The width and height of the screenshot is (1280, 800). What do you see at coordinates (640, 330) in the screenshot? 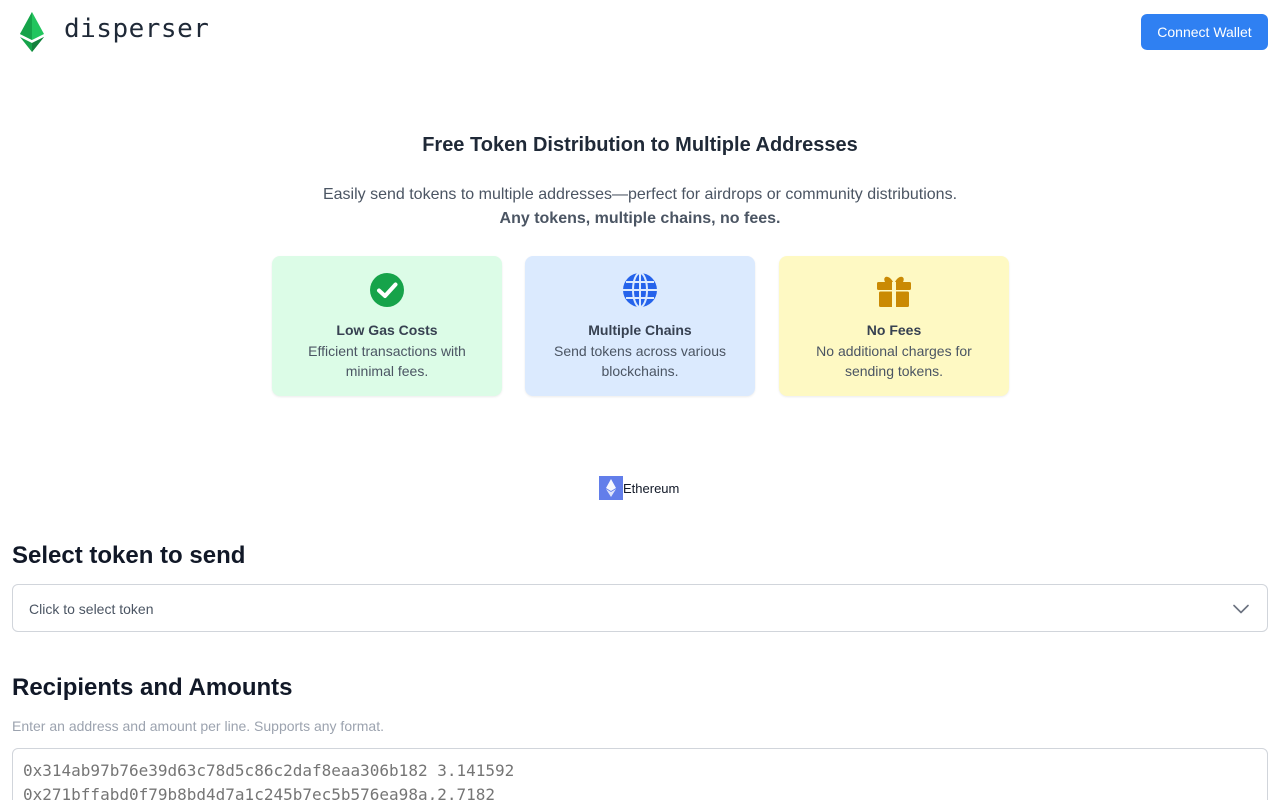
I see `feature-title: Multiple Chains` at bounding box center [640, 330].